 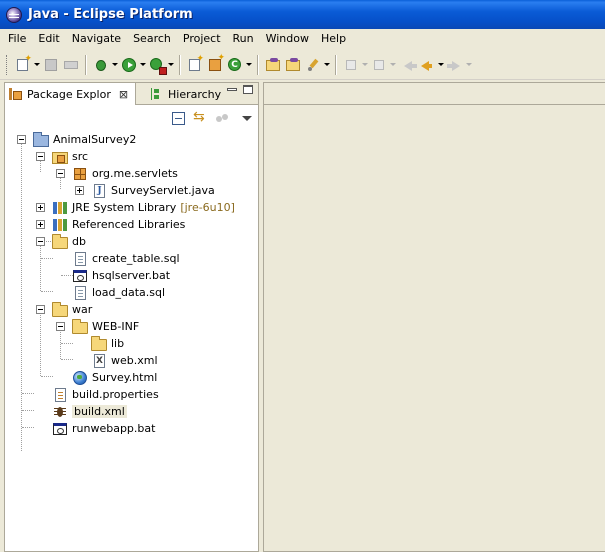 What do you see at coordinates (71, 65) in the screenshot?
I see `print-button` at bounding box center [71, 65].